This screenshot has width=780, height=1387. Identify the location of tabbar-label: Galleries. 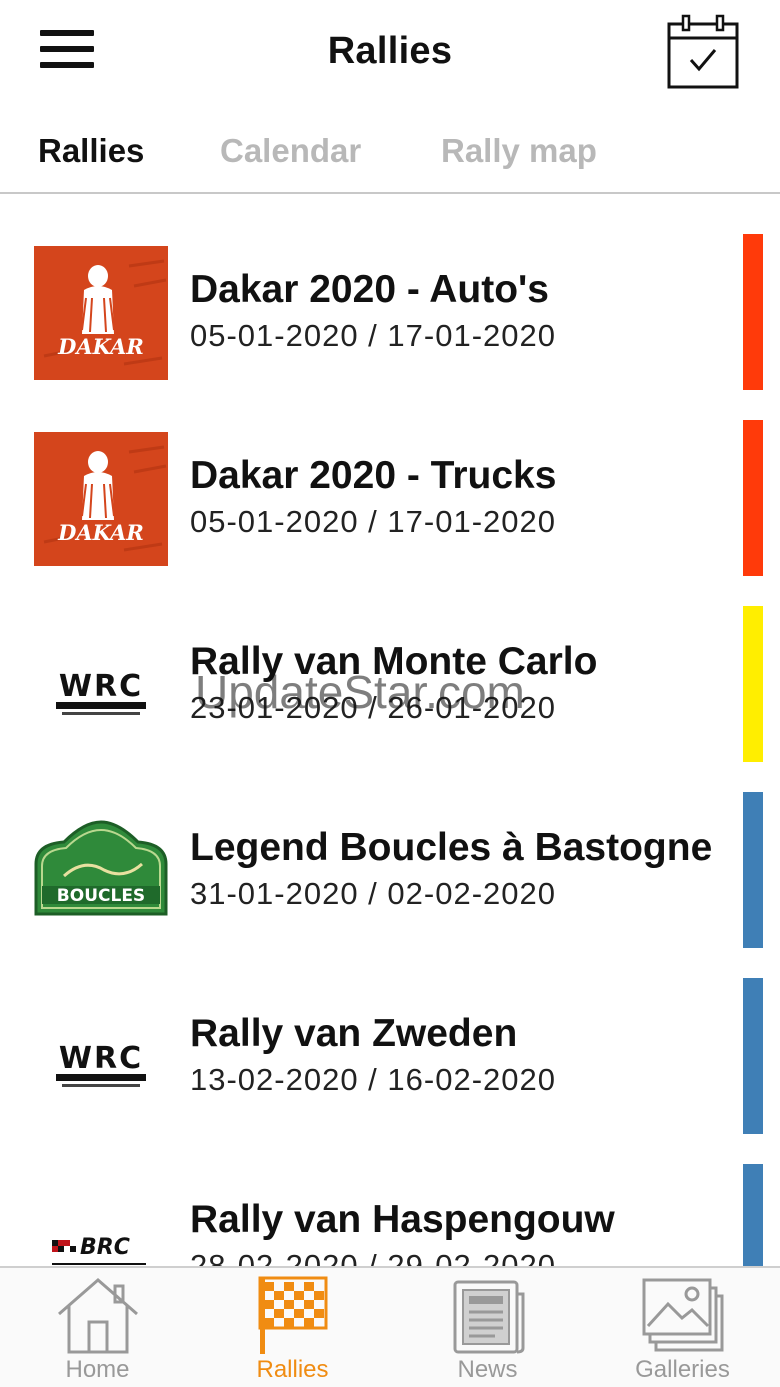
(682, 1369).